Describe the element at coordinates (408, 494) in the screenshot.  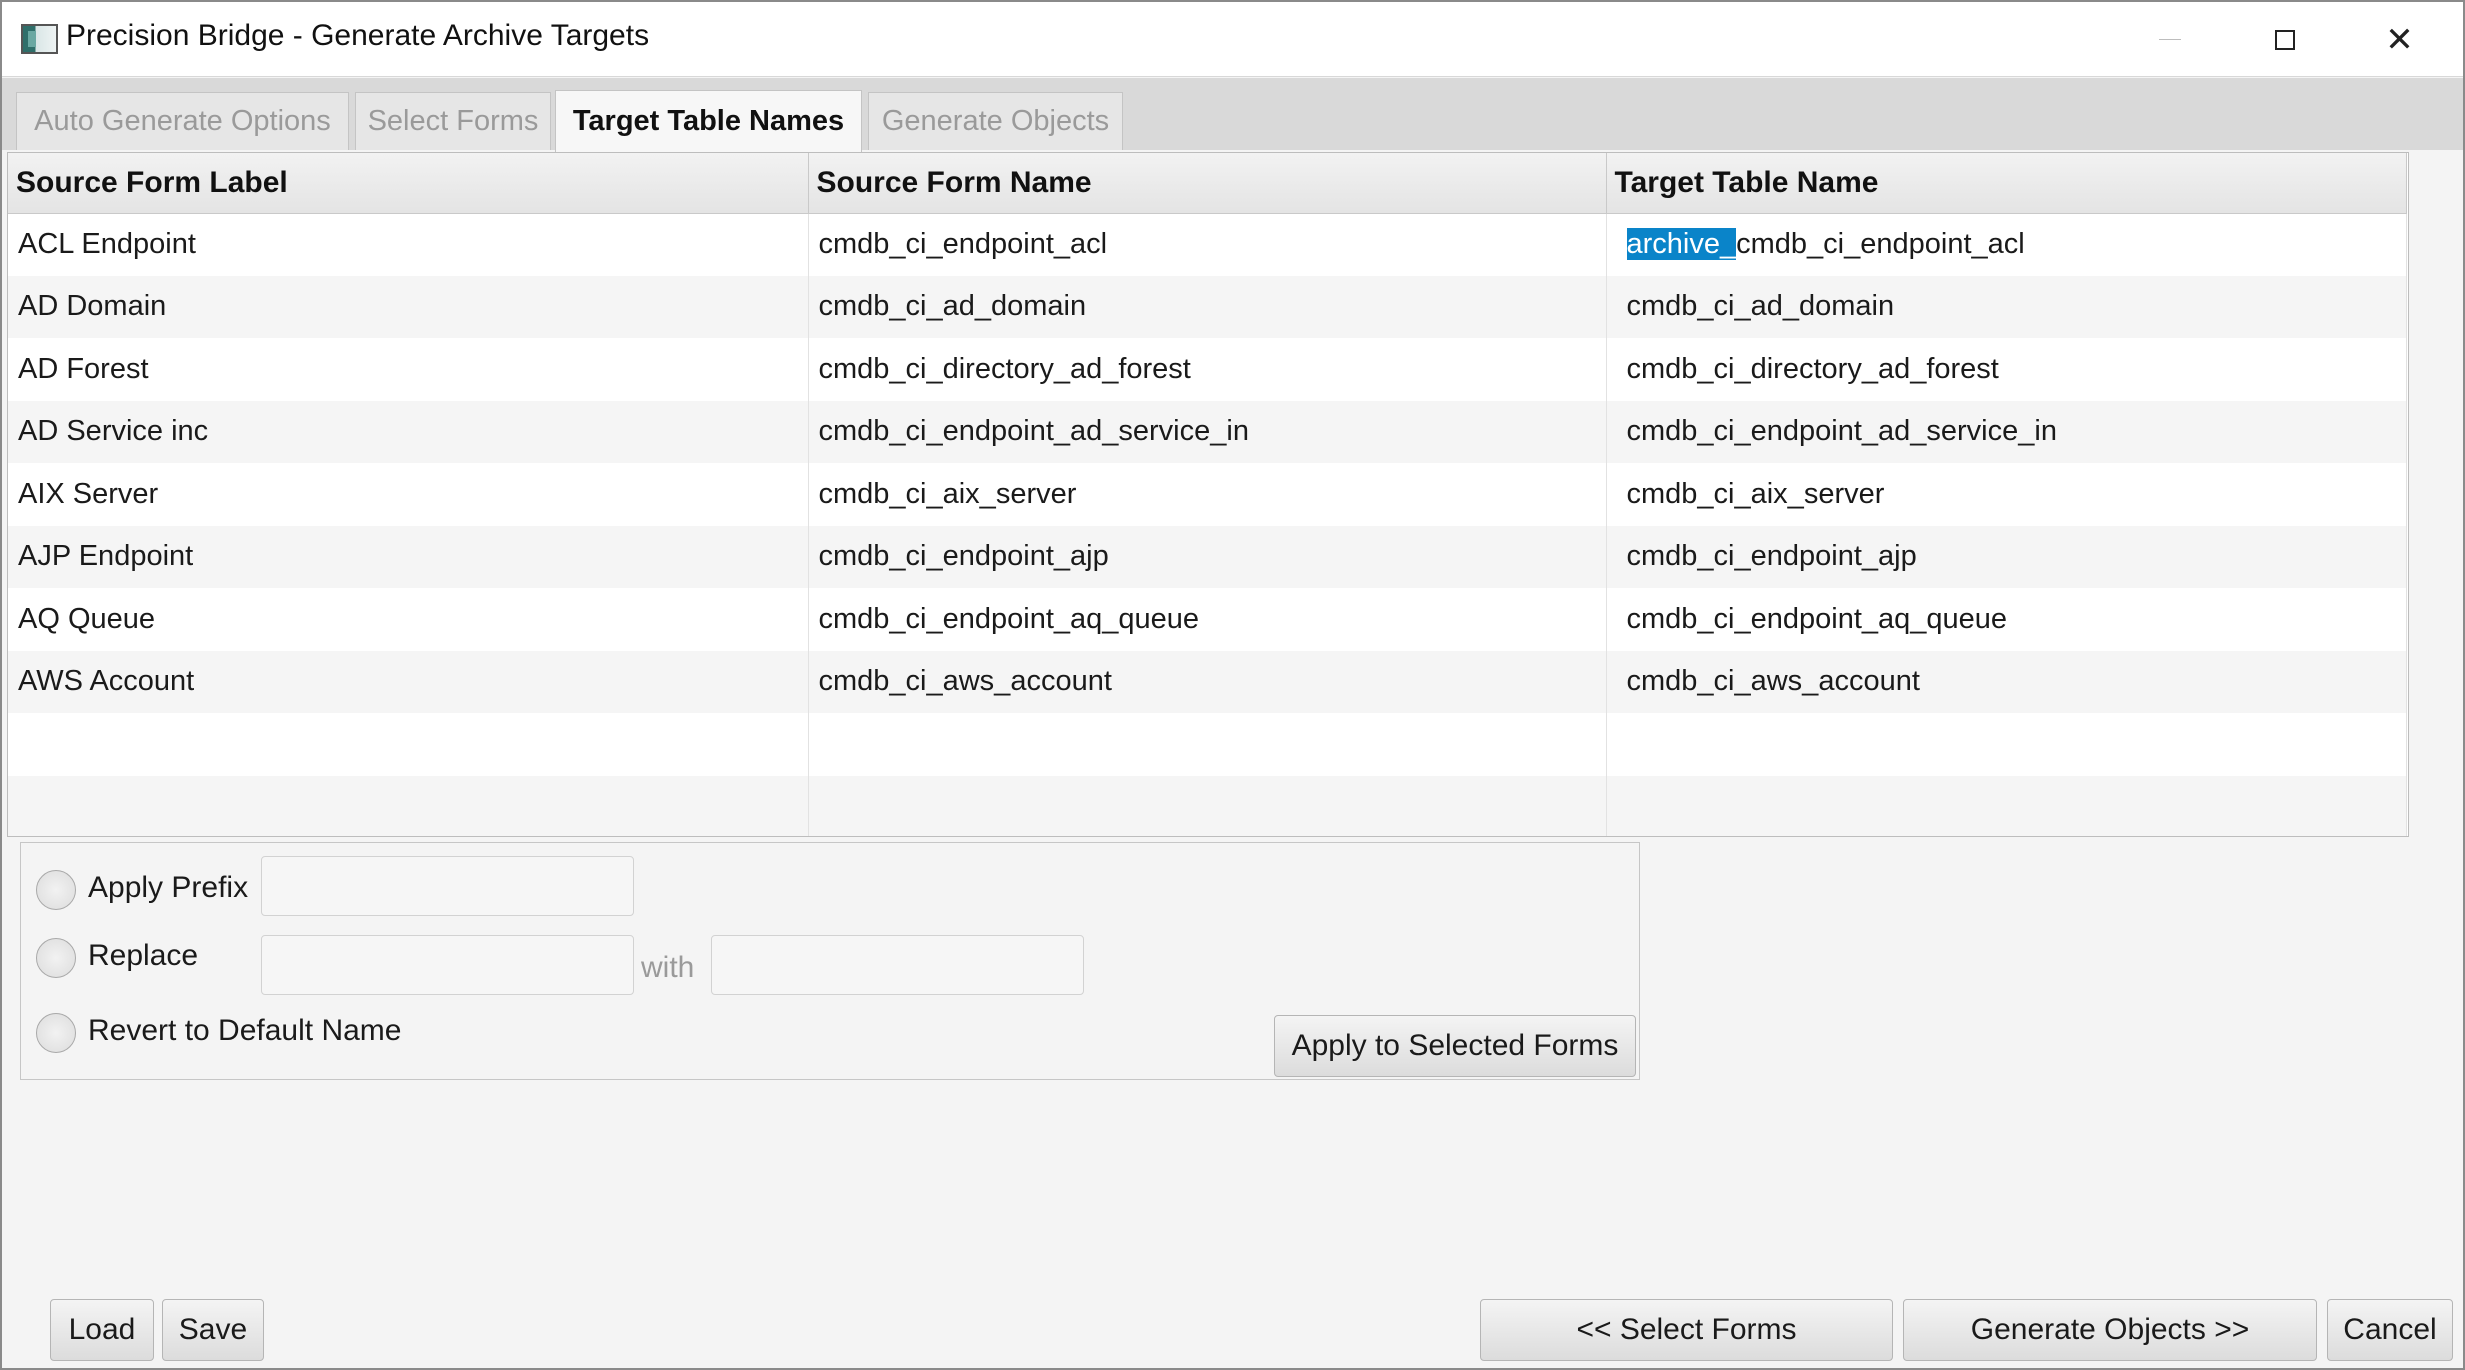
I see `source-form-label-cell: AIX Server` at that location.